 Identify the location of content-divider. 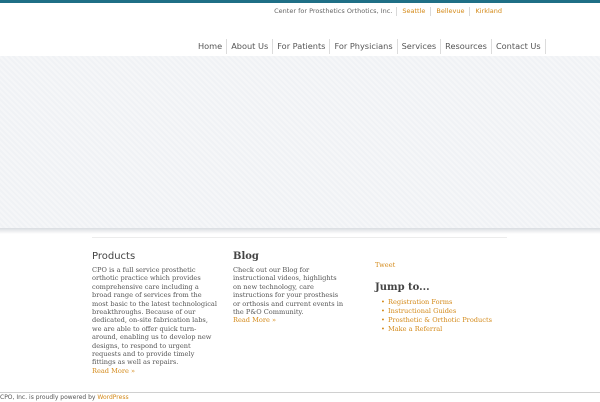
(299, 237).